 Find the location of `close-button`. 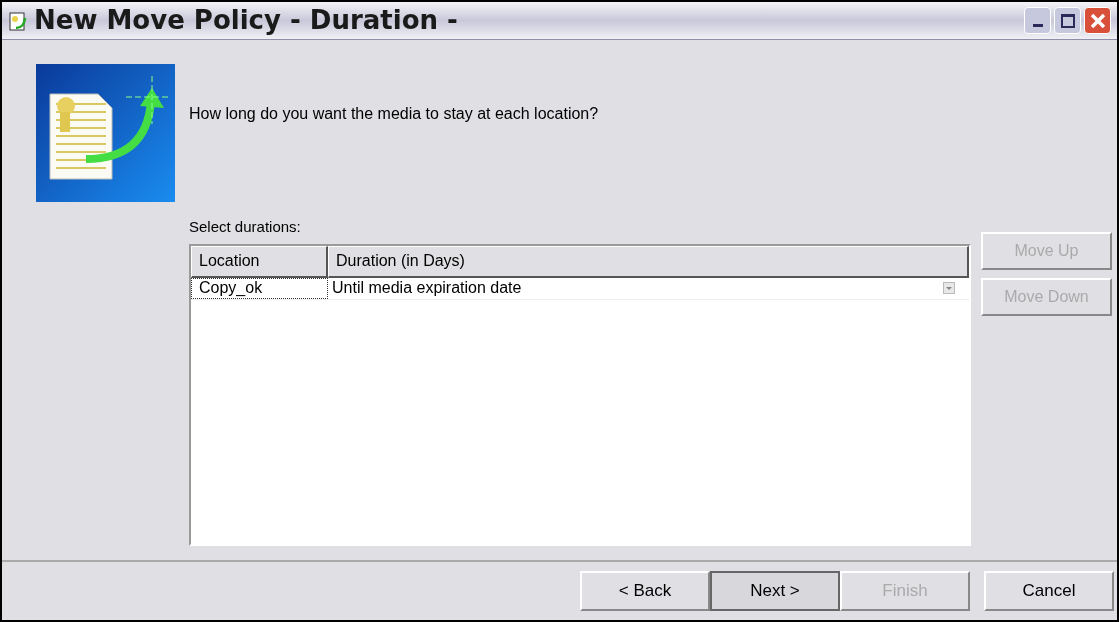

close-button is located at coordinates (1097, 20).